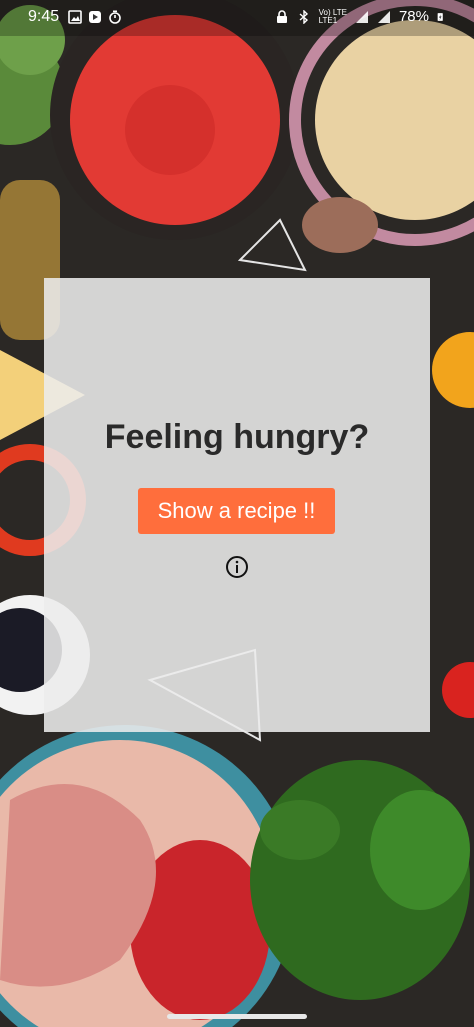 The width and height of the screenshot is (474, 1027). What do you see at coordinates (281, 16) in the screenshot?
I see `lock-icon` at bounding box center [281, 16].